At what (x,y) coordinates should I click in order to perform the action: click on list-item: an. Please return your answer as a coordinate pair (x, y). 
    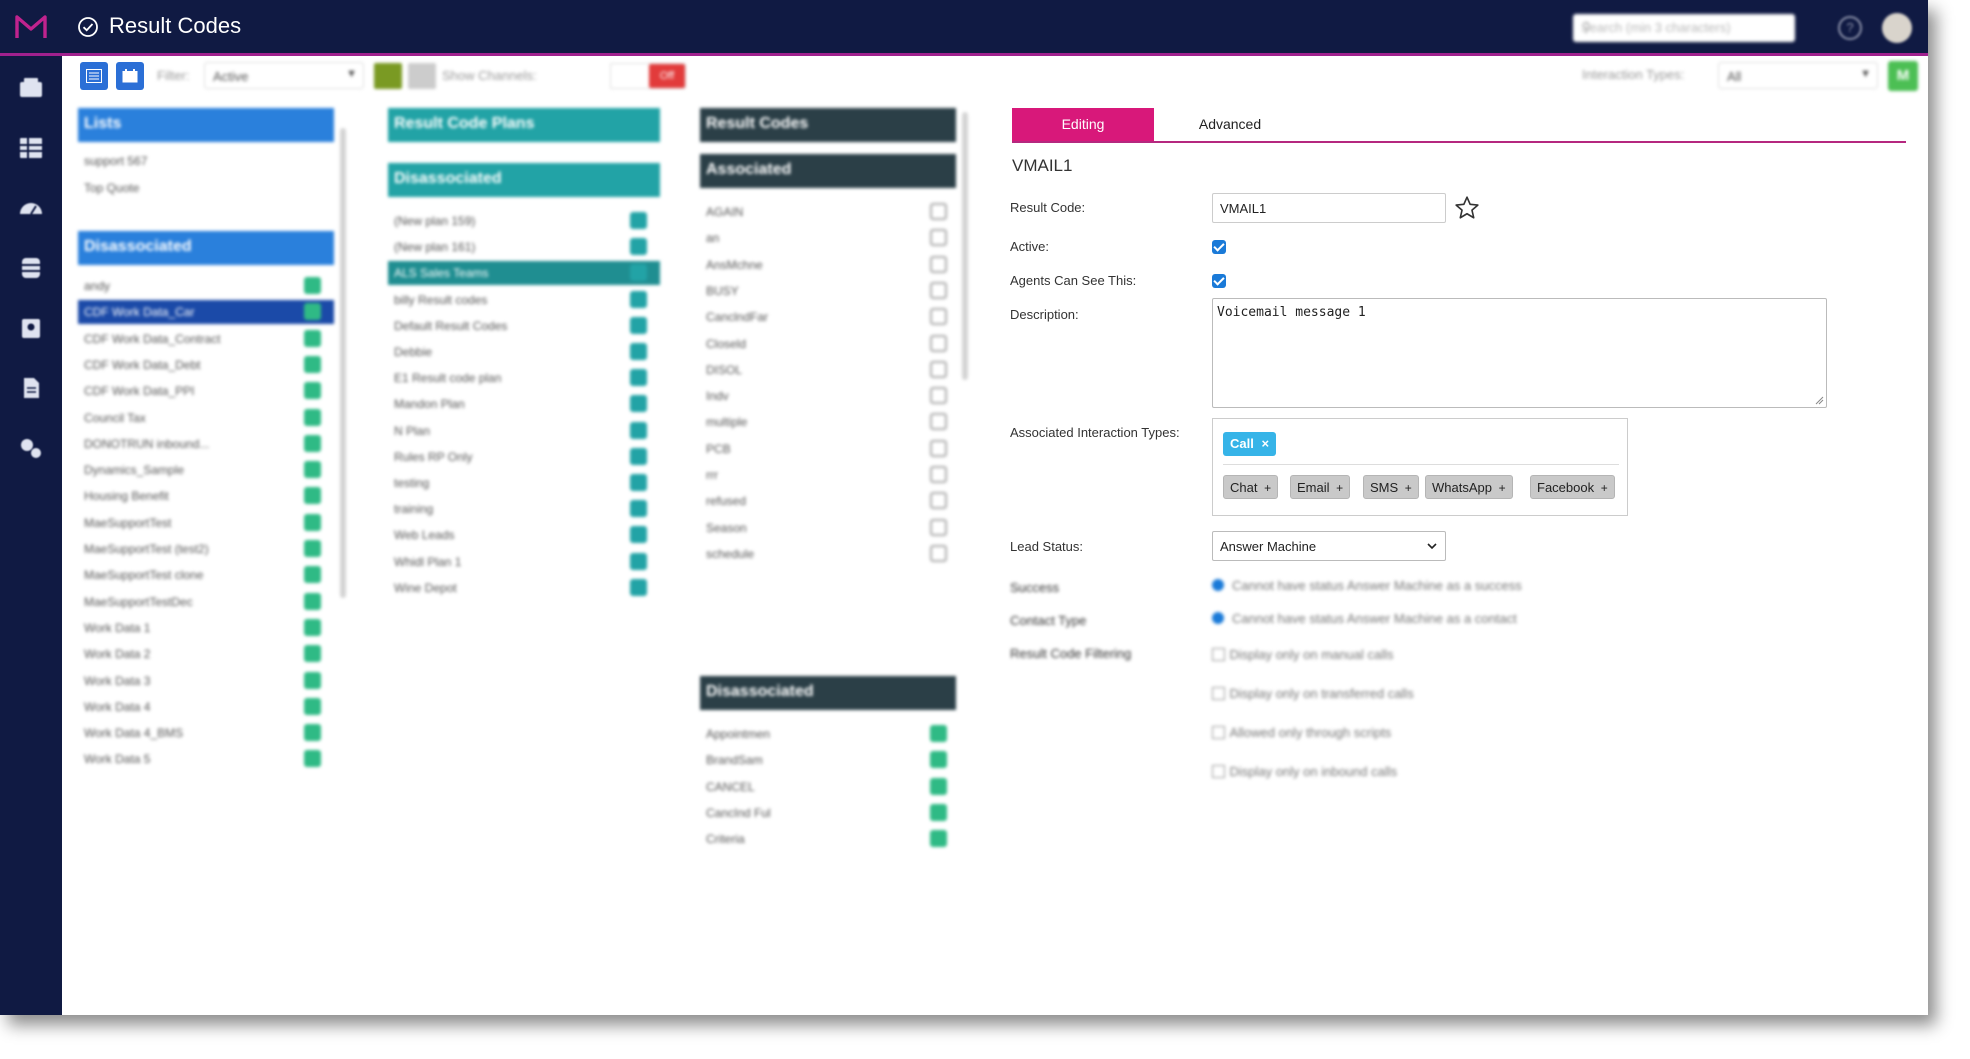
    Looking at the image, I should click on (828, 238).